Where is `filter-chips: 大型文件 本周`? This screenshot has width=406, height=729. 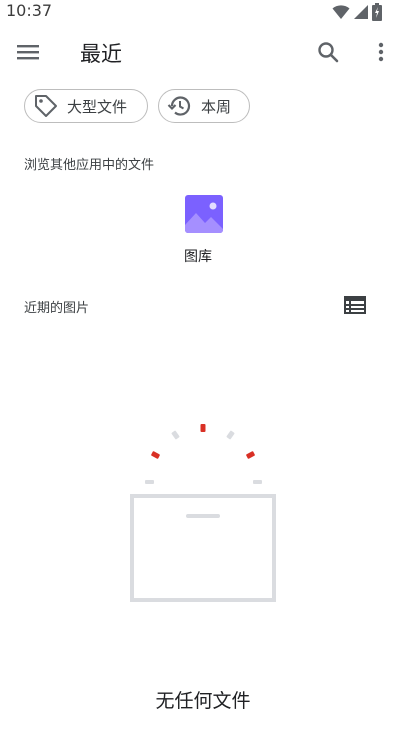 filter-chips: 大型文件 本周 is located at coordinates (137, 106).